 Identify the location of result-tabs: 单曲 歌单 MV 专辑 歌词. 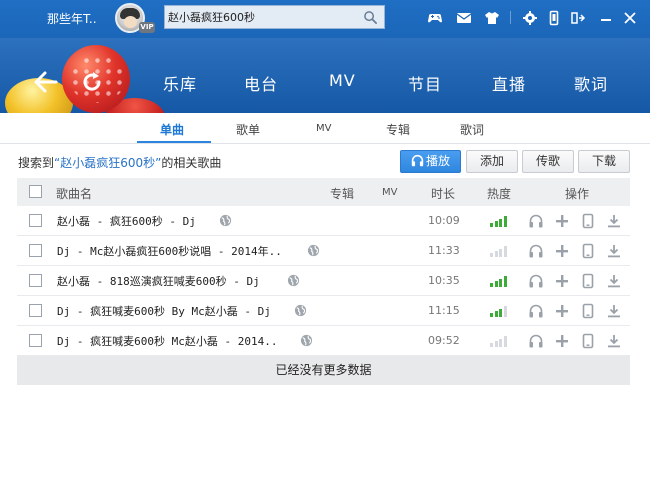
(325, 128).